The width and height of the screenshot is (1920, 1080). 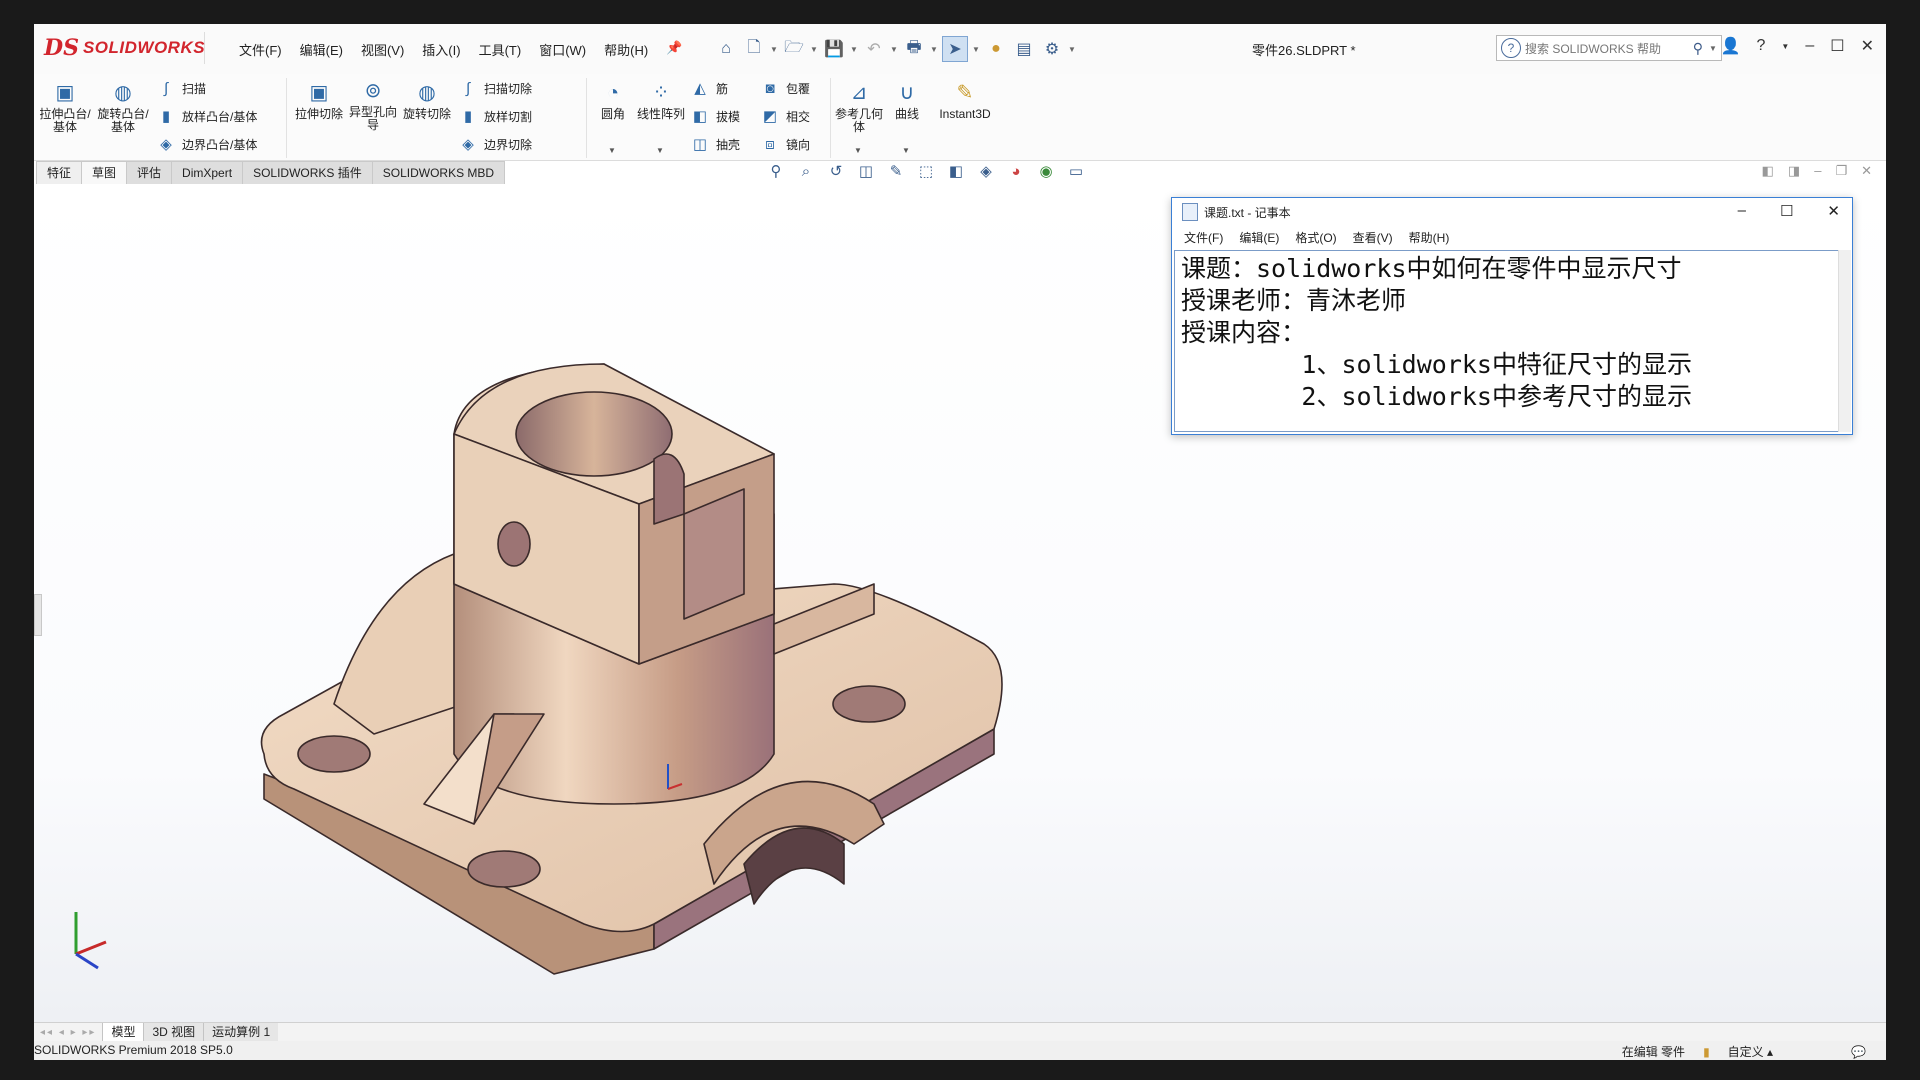 I want to click on apply-scene-icon: ◉, so click(x=1046, y=171).